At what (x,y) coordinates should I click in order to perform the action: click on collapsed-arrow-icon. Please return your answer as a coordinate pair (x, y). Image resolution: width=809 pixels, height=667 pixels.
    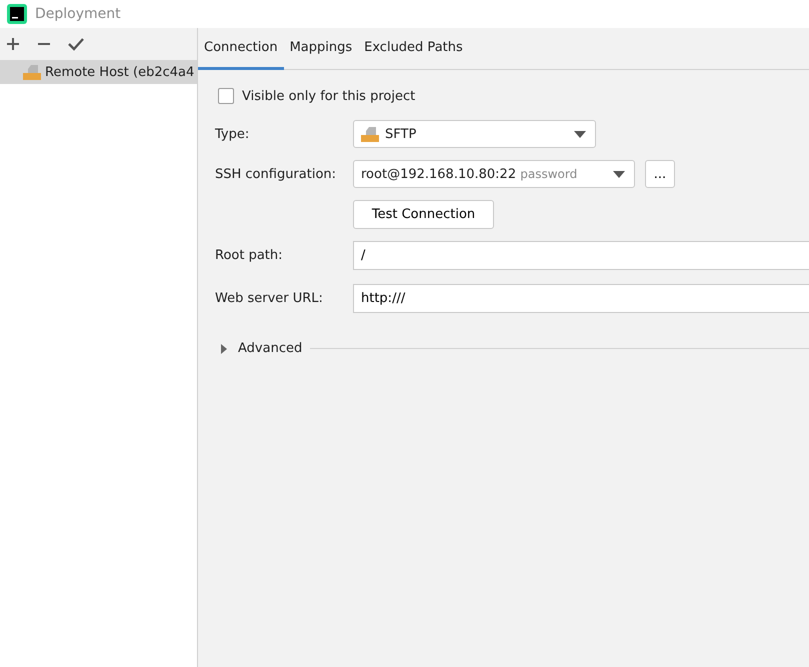
    Looking at the image, I should click on (224, 349).